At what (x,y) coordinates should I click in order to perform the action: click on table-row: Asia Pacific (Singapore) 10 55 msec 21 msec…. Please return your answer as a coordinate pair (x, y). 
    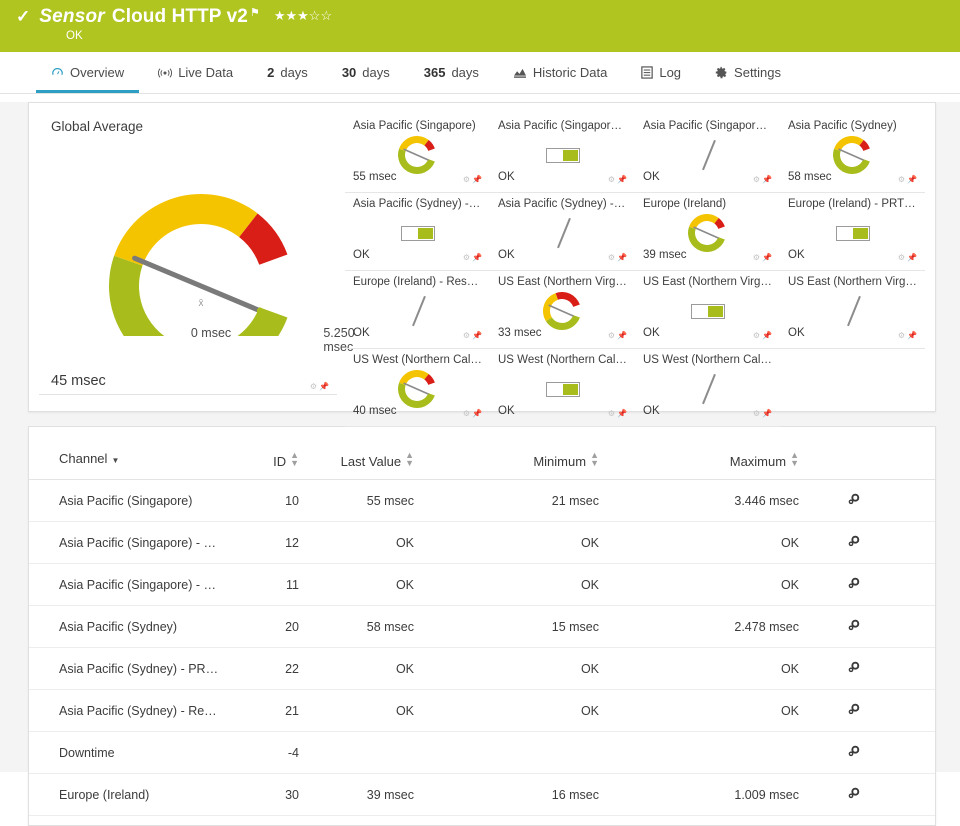
    Looking at the image, I should click on (482, 500).